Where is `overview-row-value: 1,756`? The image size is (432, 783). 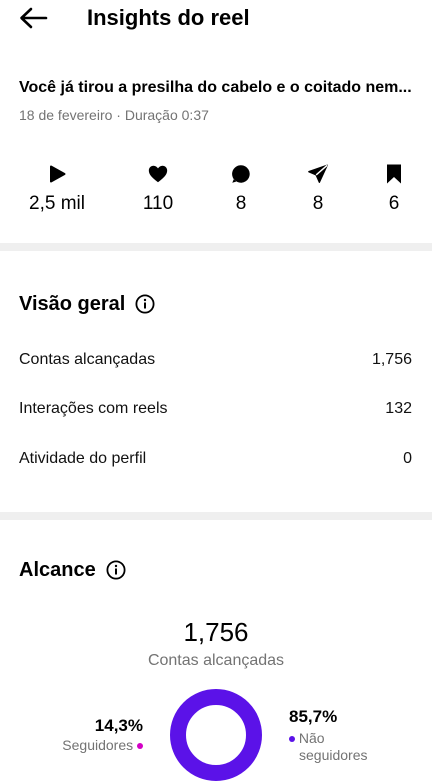 overview-row-value: 1,756 is located at coordinates (391, 359).